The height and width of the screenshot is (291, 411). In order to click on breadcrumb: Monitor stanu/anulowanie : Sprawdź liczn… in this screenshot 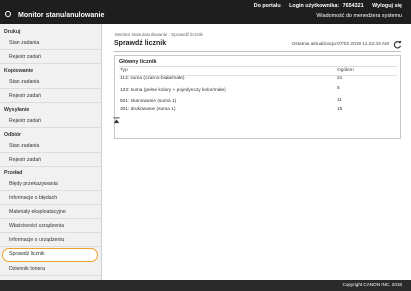, I will do `click(159, 34)`.